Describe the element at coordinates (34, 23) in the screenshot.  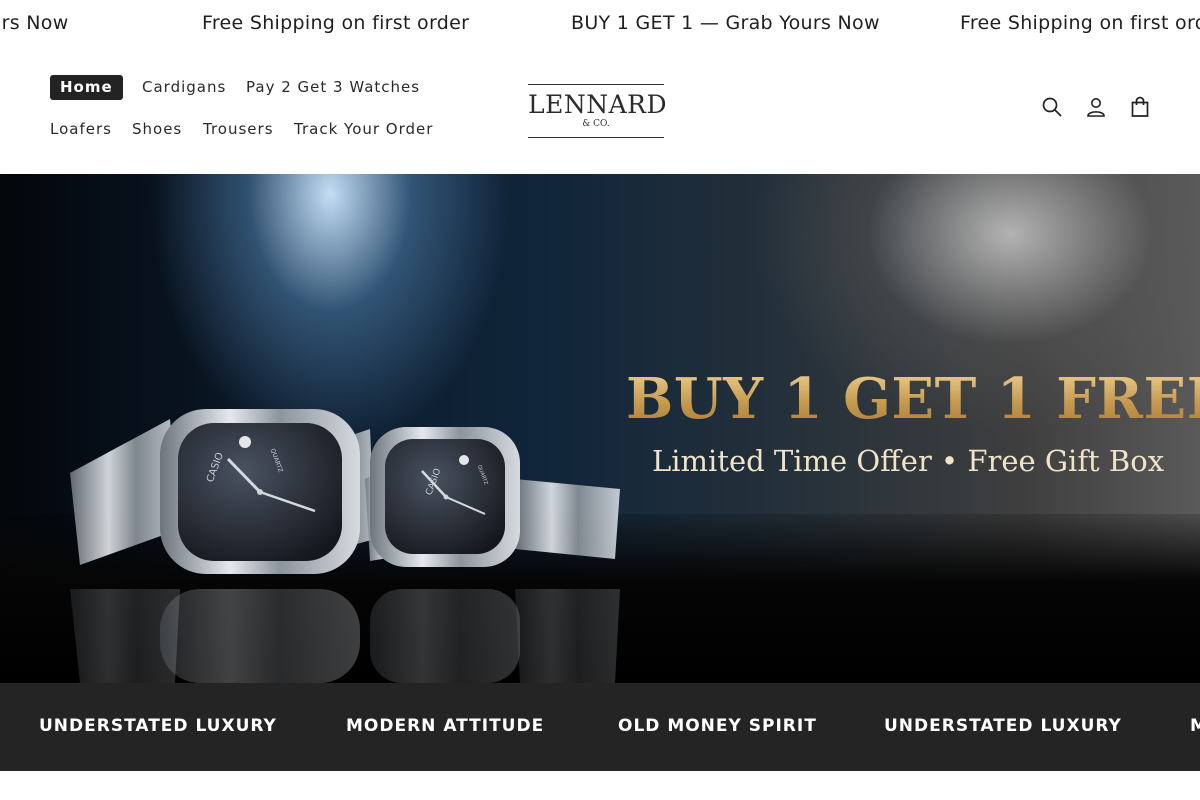
I see `announcement-message: Yours Now` at that location.